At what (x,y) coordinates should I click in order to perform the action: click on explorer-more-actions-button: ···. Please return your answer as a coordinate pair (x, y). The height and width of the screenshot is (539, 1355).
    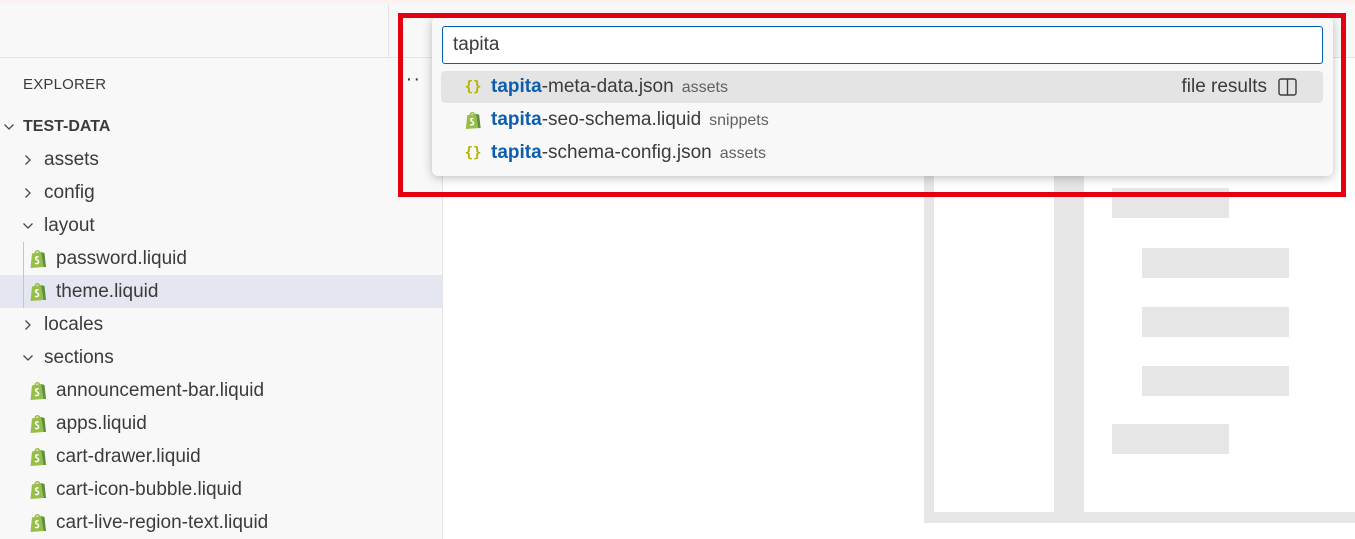
    Looking at the image, I should click on (409, 79).